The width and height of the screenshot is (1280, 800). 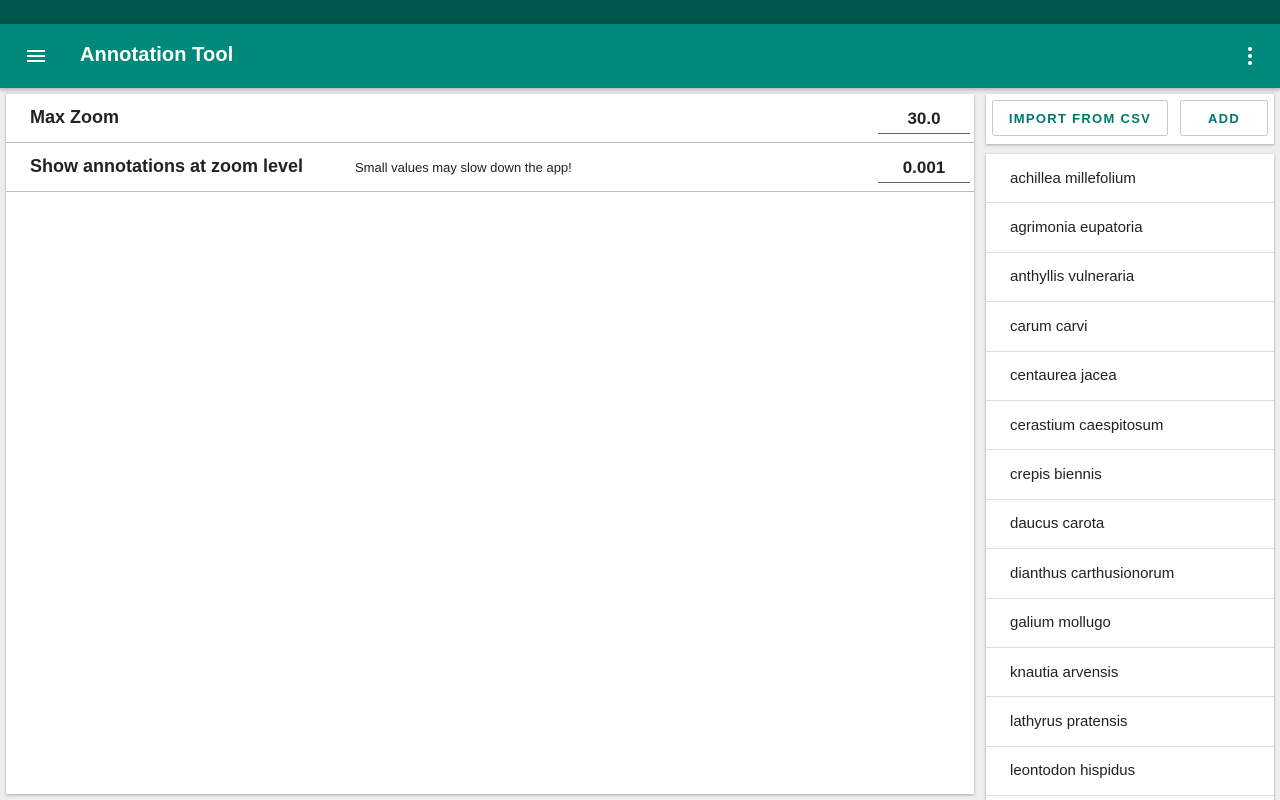 I want to click on list-item: knautia arvensis, so click(x=1130, y=673).